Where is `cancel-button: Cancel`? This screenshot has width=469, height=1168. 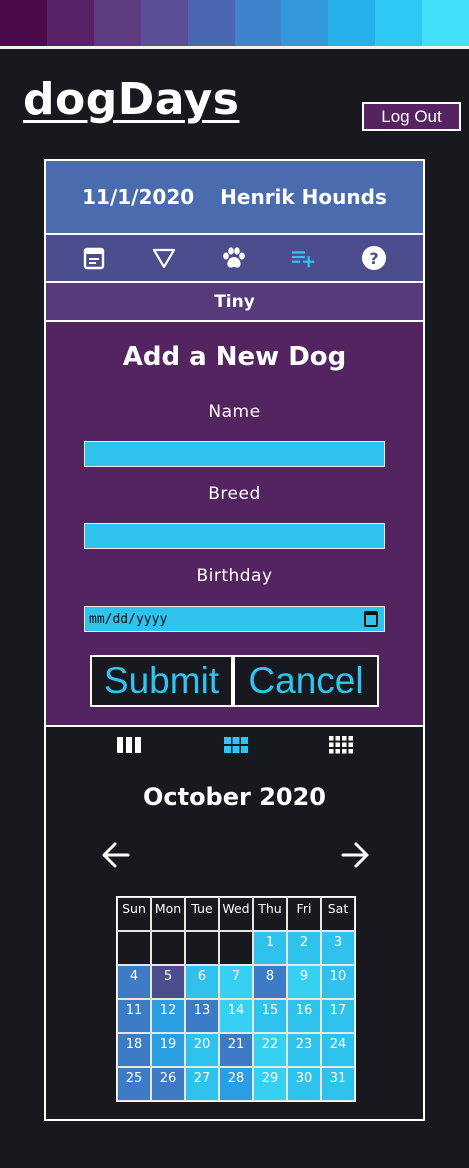 cancel-button: Cancel is located at coordinates (306, 681).